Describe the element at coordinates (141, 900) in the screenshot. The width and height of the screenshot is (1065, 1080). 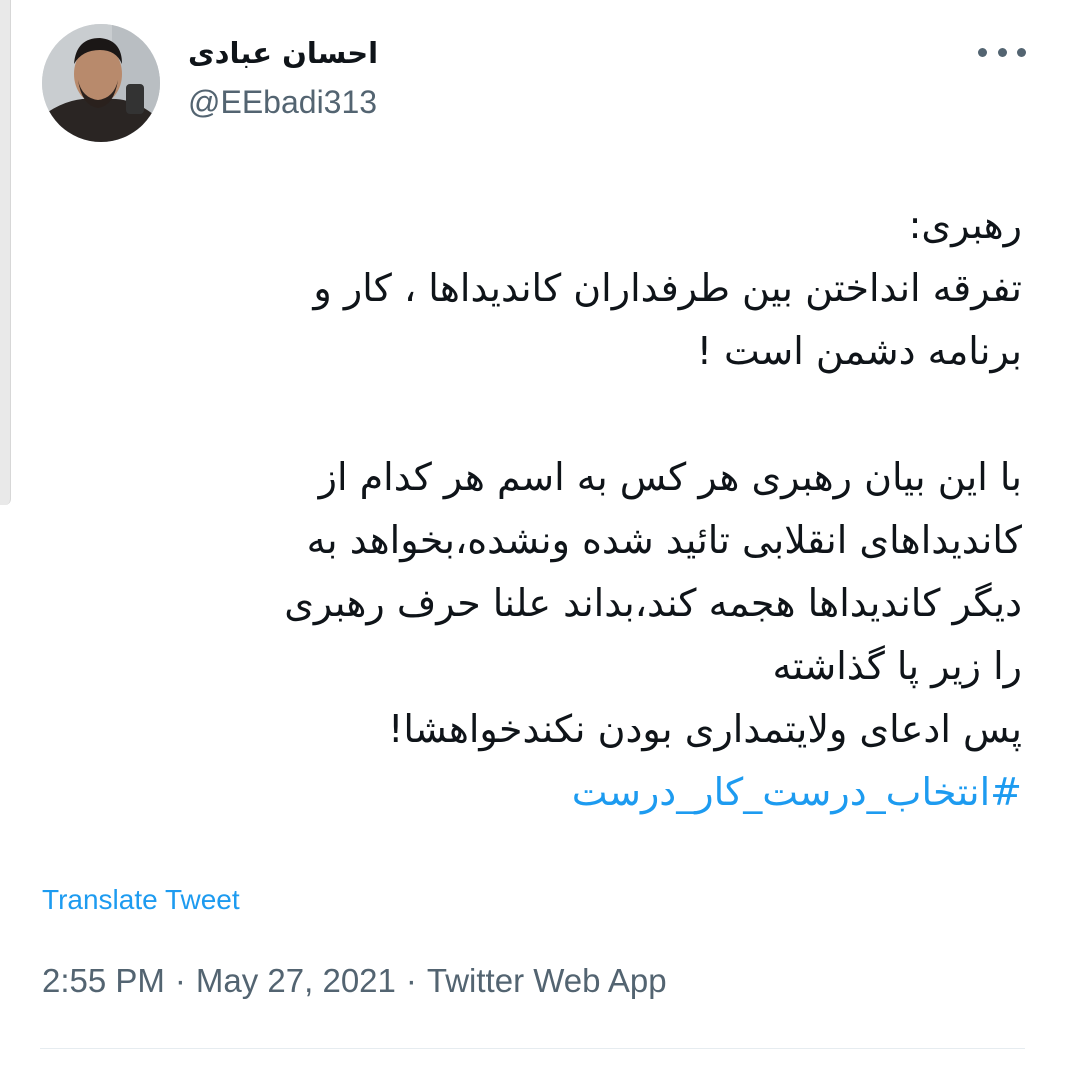
I see `translate-tweet-link: Translate Tweet` at that location.